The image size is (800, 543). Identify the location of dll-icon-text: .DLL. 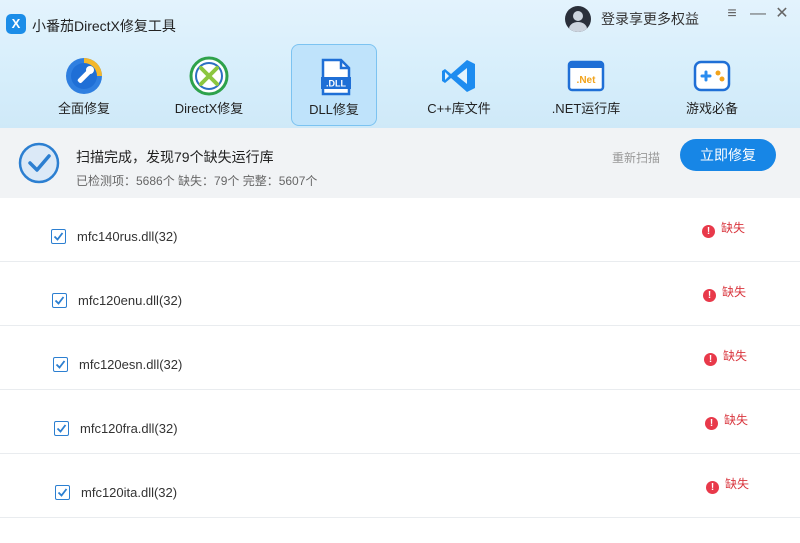
(336, 84).